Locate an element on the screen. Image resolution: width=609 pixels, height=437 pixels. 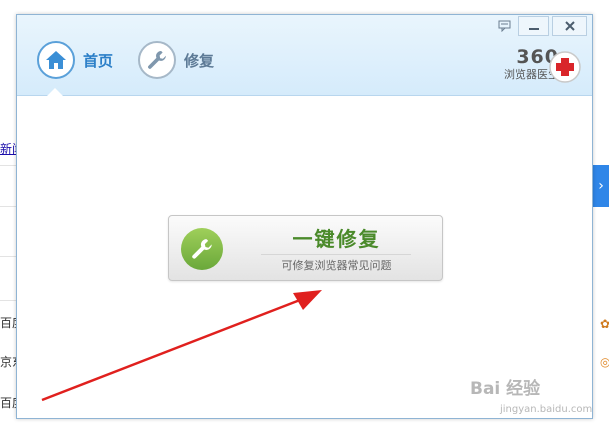
tab-home: 首页 is located at coordinates (75, 60).